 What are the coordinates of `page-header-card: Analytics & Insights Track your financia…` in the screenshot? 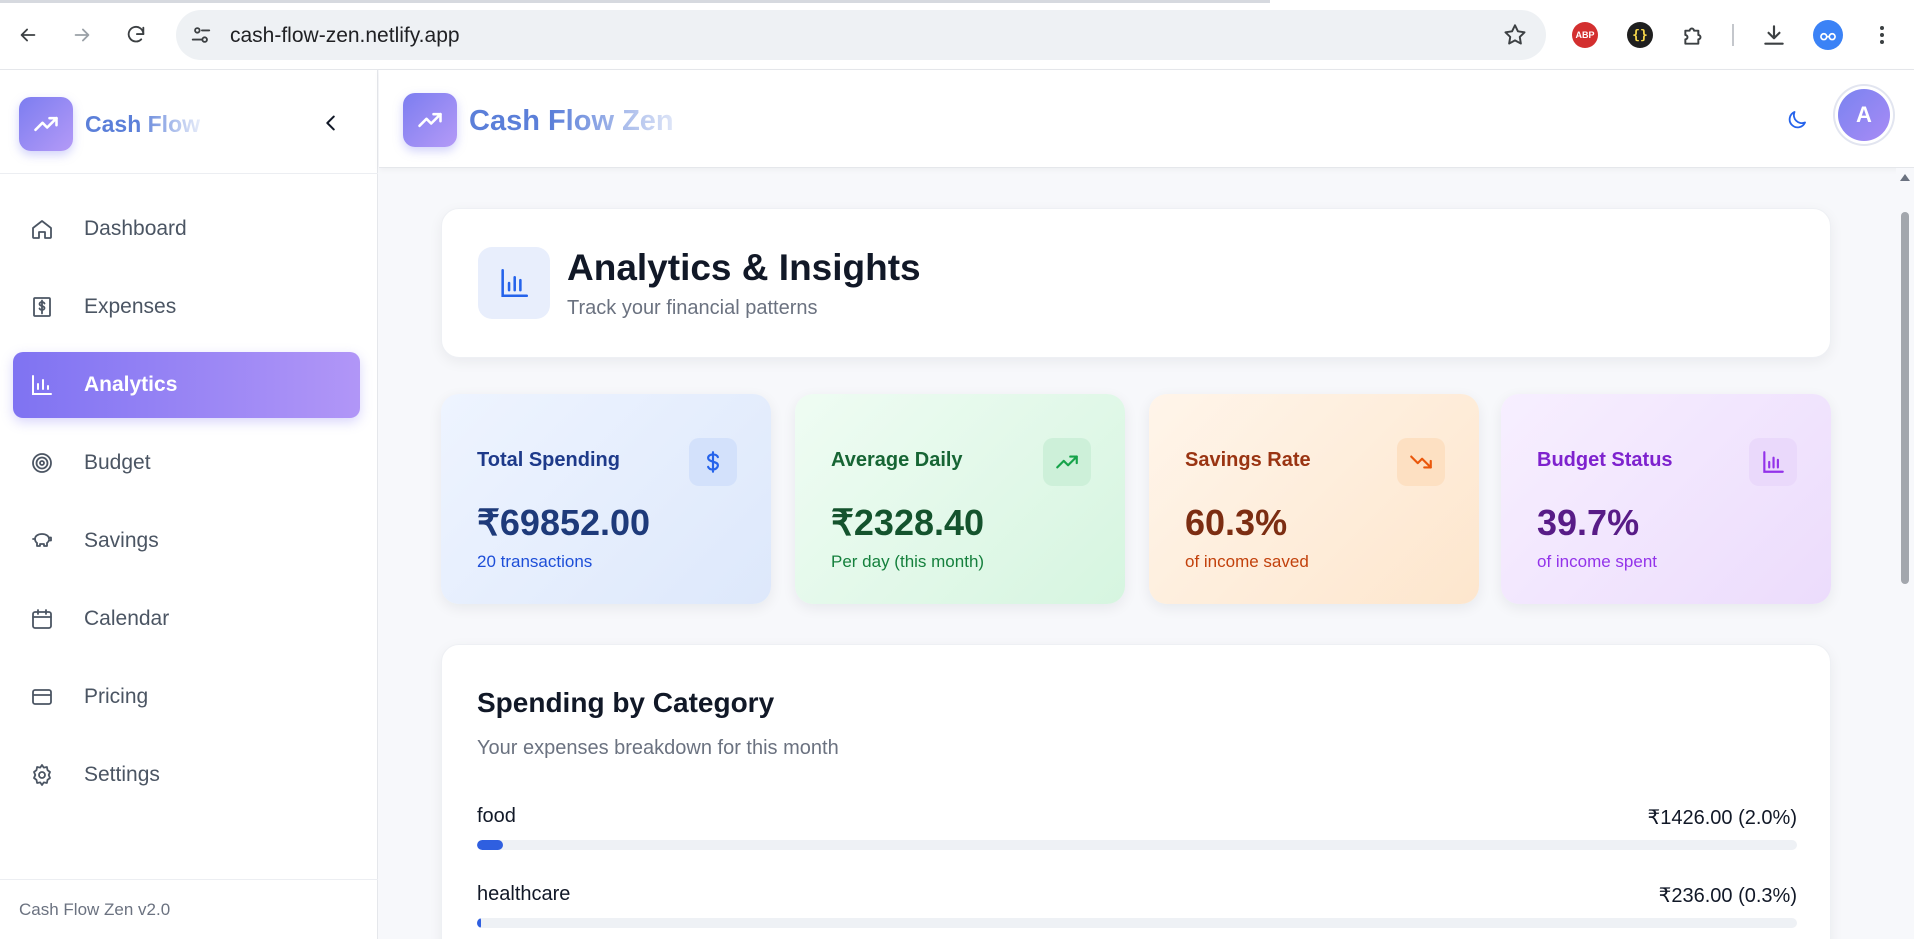 It's located at (1136, 283).